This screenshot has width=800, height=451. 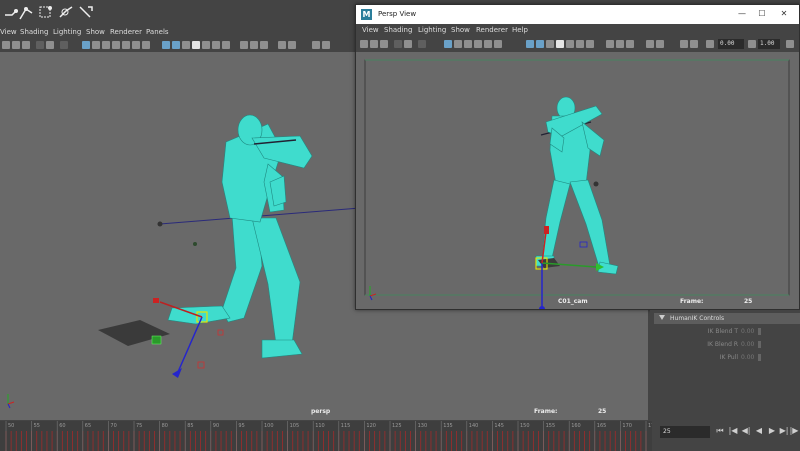 I want to click on ik-blend-t-slider, so click(x=759, y=331).